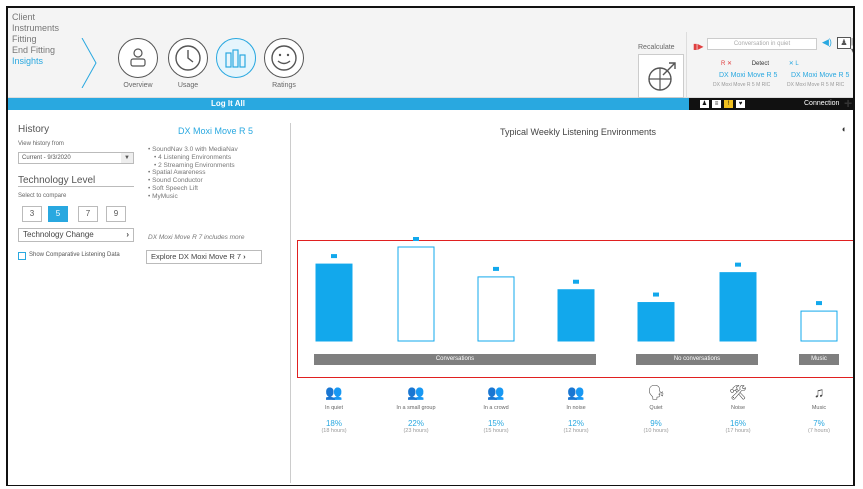 The width and height of the screenshot is (863, 489). I want to click on environment-item: 👥 In noise 12% (12 hours), so click(576, 409).